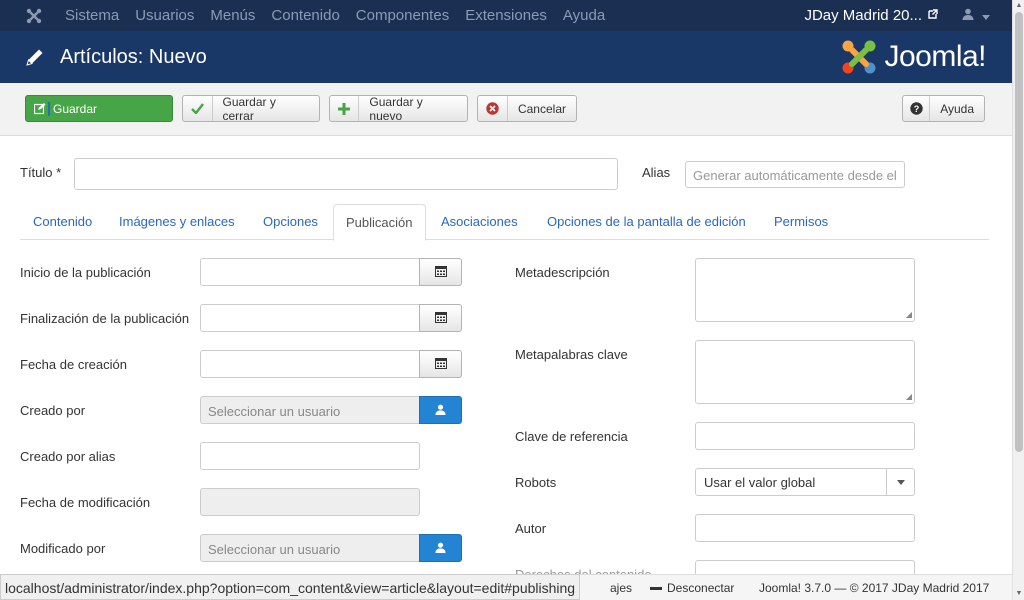  I want to click on metakey-label: Metapalabras clave, so click(571, 354).